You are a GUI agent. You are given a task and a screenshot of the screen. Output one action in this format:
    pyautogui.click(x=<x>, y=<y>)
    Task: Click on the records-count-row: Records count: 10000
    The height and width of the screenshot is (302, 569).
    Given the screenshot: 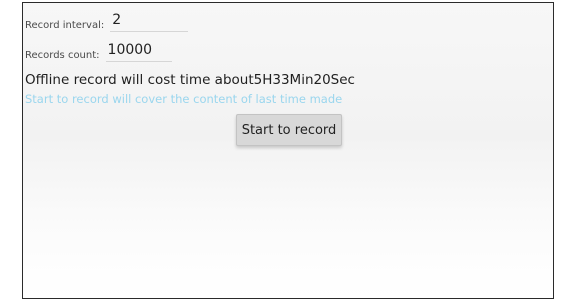 What is the action you would take?
    pyautogui.click(x=98, y=52)
    